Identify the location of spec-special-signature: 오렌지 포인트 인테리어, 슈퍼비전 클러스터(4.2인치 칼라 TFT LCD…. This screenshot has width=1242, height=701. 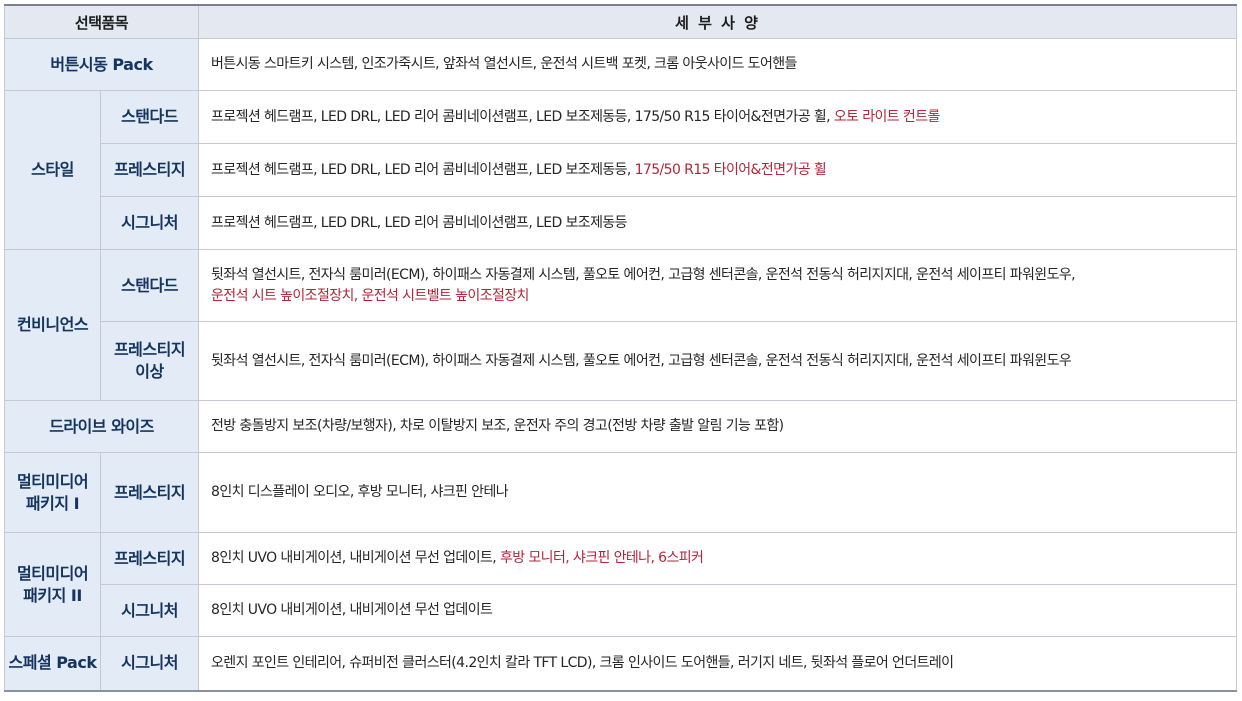
(718, 664).